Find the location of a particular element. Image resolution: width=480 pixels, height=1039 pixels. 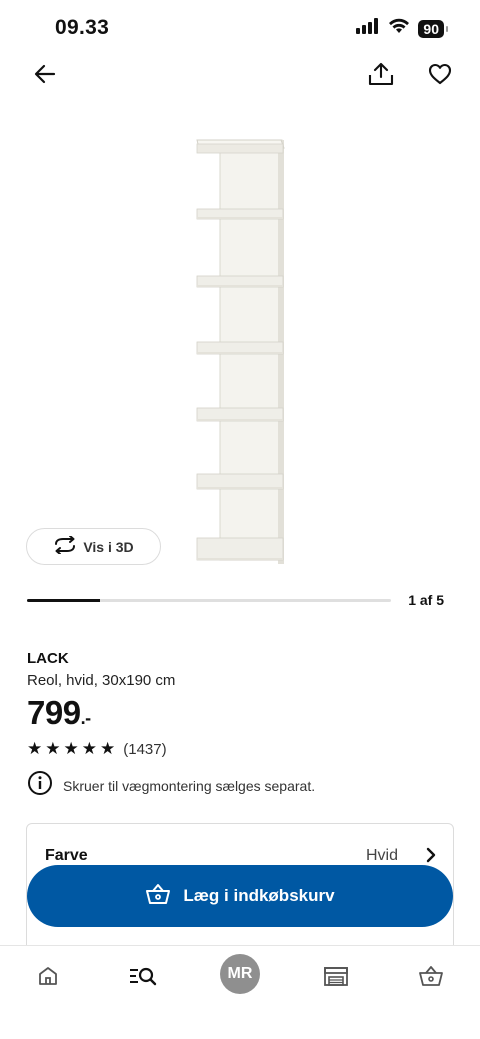

rating: ★ ★ ★ ★ ★ (1437) is located at coordinates (97, 749).